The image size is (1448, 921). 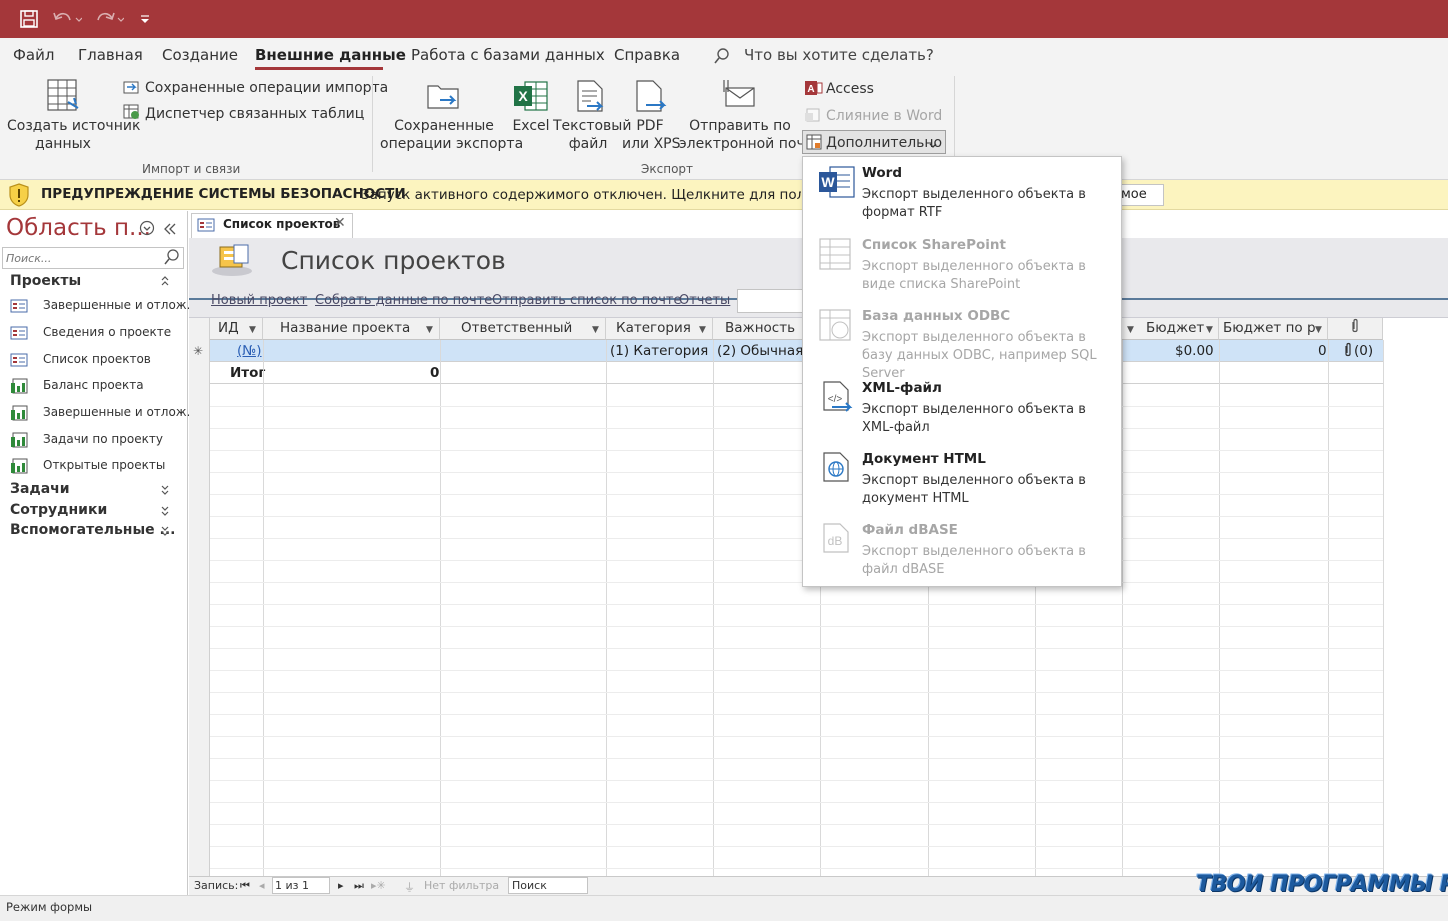 What do you see at coordinates (924, 459) in the screenshot?
I see `menu-item-html: Документ HTML` at bounding box center [924, 459].